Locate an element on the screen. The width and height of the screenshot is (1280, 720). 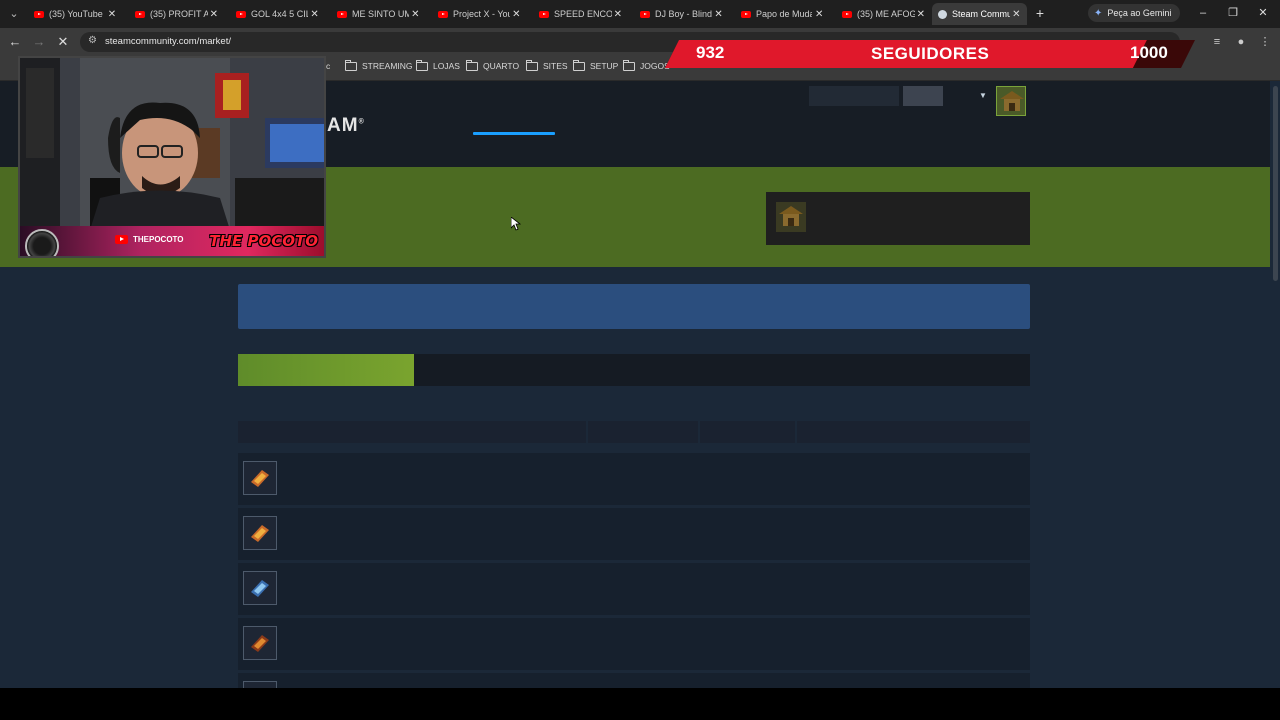
tab-label: (35) ME AFOGU is located at coordinates (886, 14).